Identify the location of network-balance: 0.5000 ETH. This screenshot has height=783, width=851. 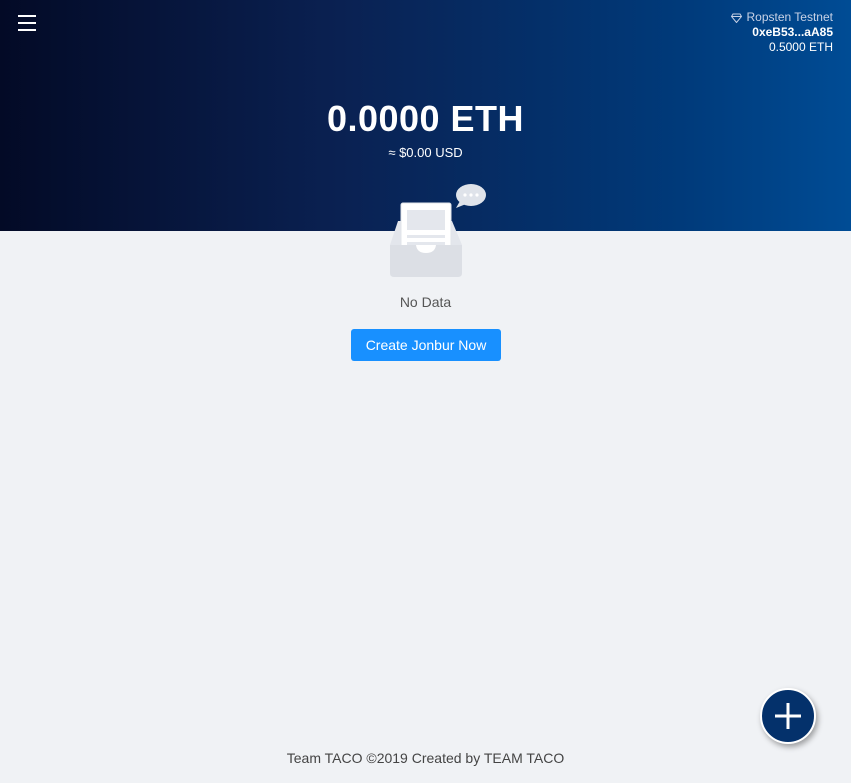
(800, 47).